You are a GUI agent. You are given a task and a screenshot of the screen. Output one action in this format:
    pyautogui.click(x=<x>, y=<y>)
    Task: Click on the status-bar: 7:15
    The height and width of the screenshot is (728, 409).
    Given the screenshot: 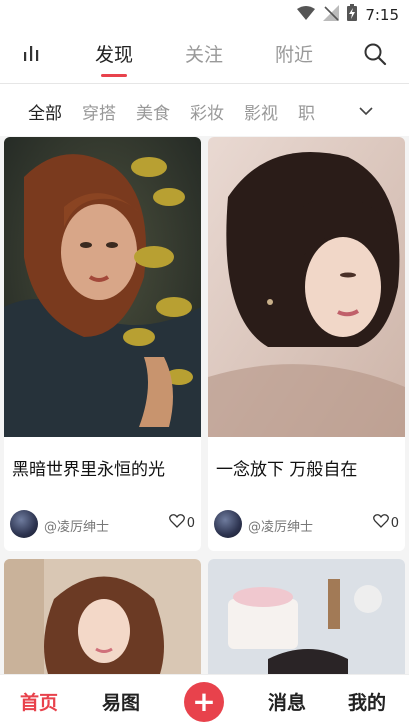 What is the action you would take?
    pyautogui.click(x=204, y=14)
    